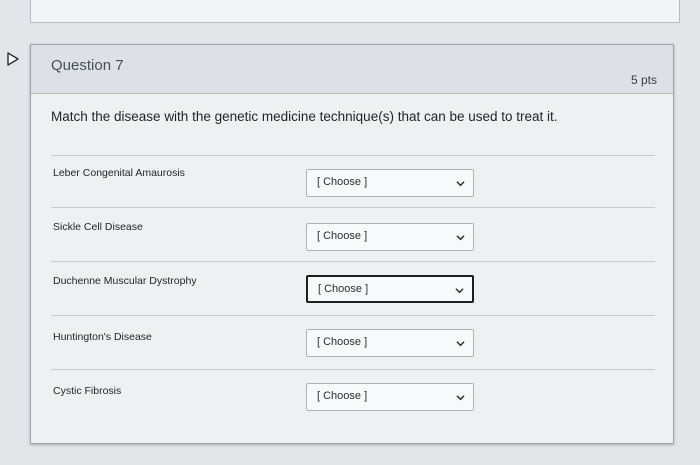 The height and width of the screenshot is (465, 700). Describe the element at coordinates (102, 337) in the screenshot. I see `match-prompt-label: Huntington's Disease` at that location.